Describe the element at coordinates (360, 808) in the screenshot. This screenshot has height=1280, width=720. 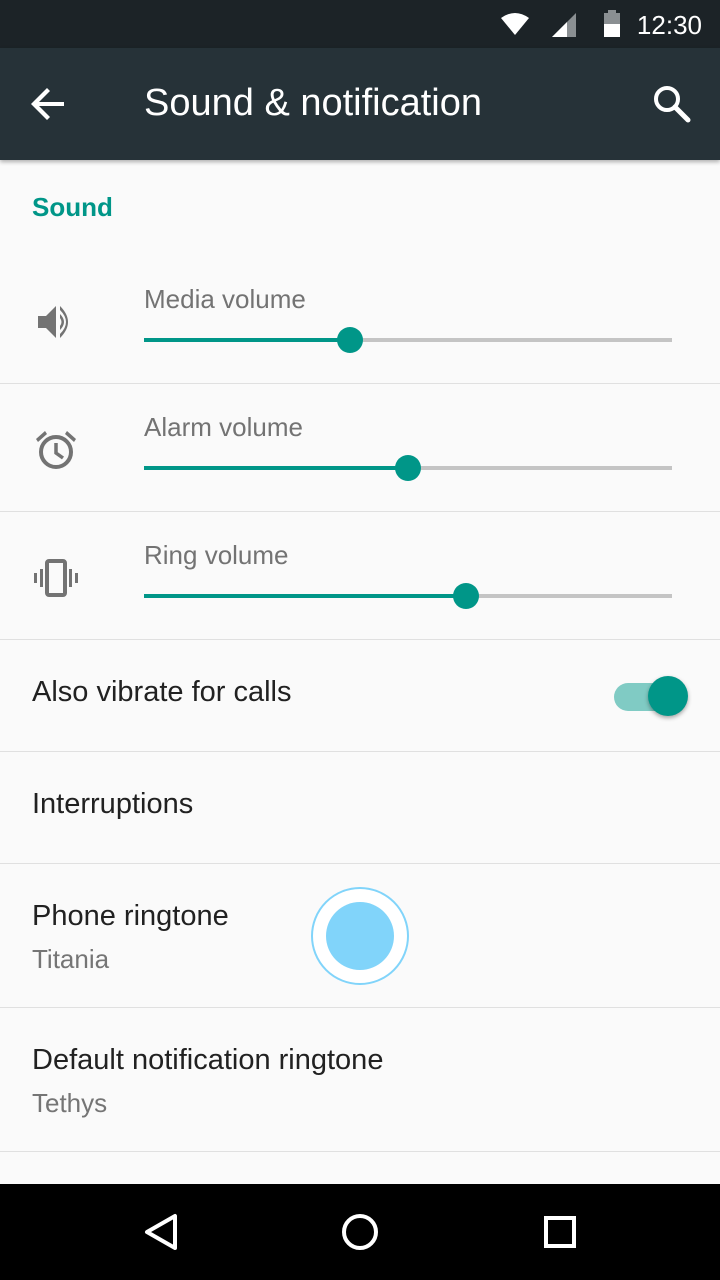
I see `interruptions-row: Interruptions` at that location.